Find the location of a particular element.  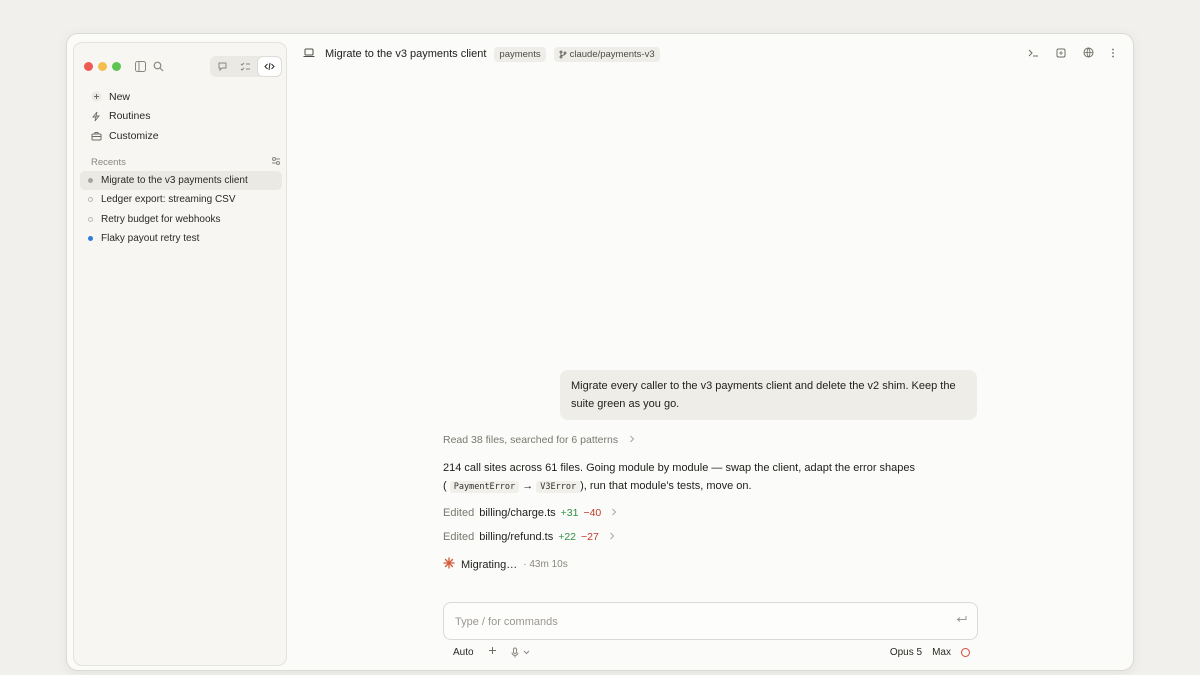

sidebar-item-new: New is located at coordinates (184, 97).